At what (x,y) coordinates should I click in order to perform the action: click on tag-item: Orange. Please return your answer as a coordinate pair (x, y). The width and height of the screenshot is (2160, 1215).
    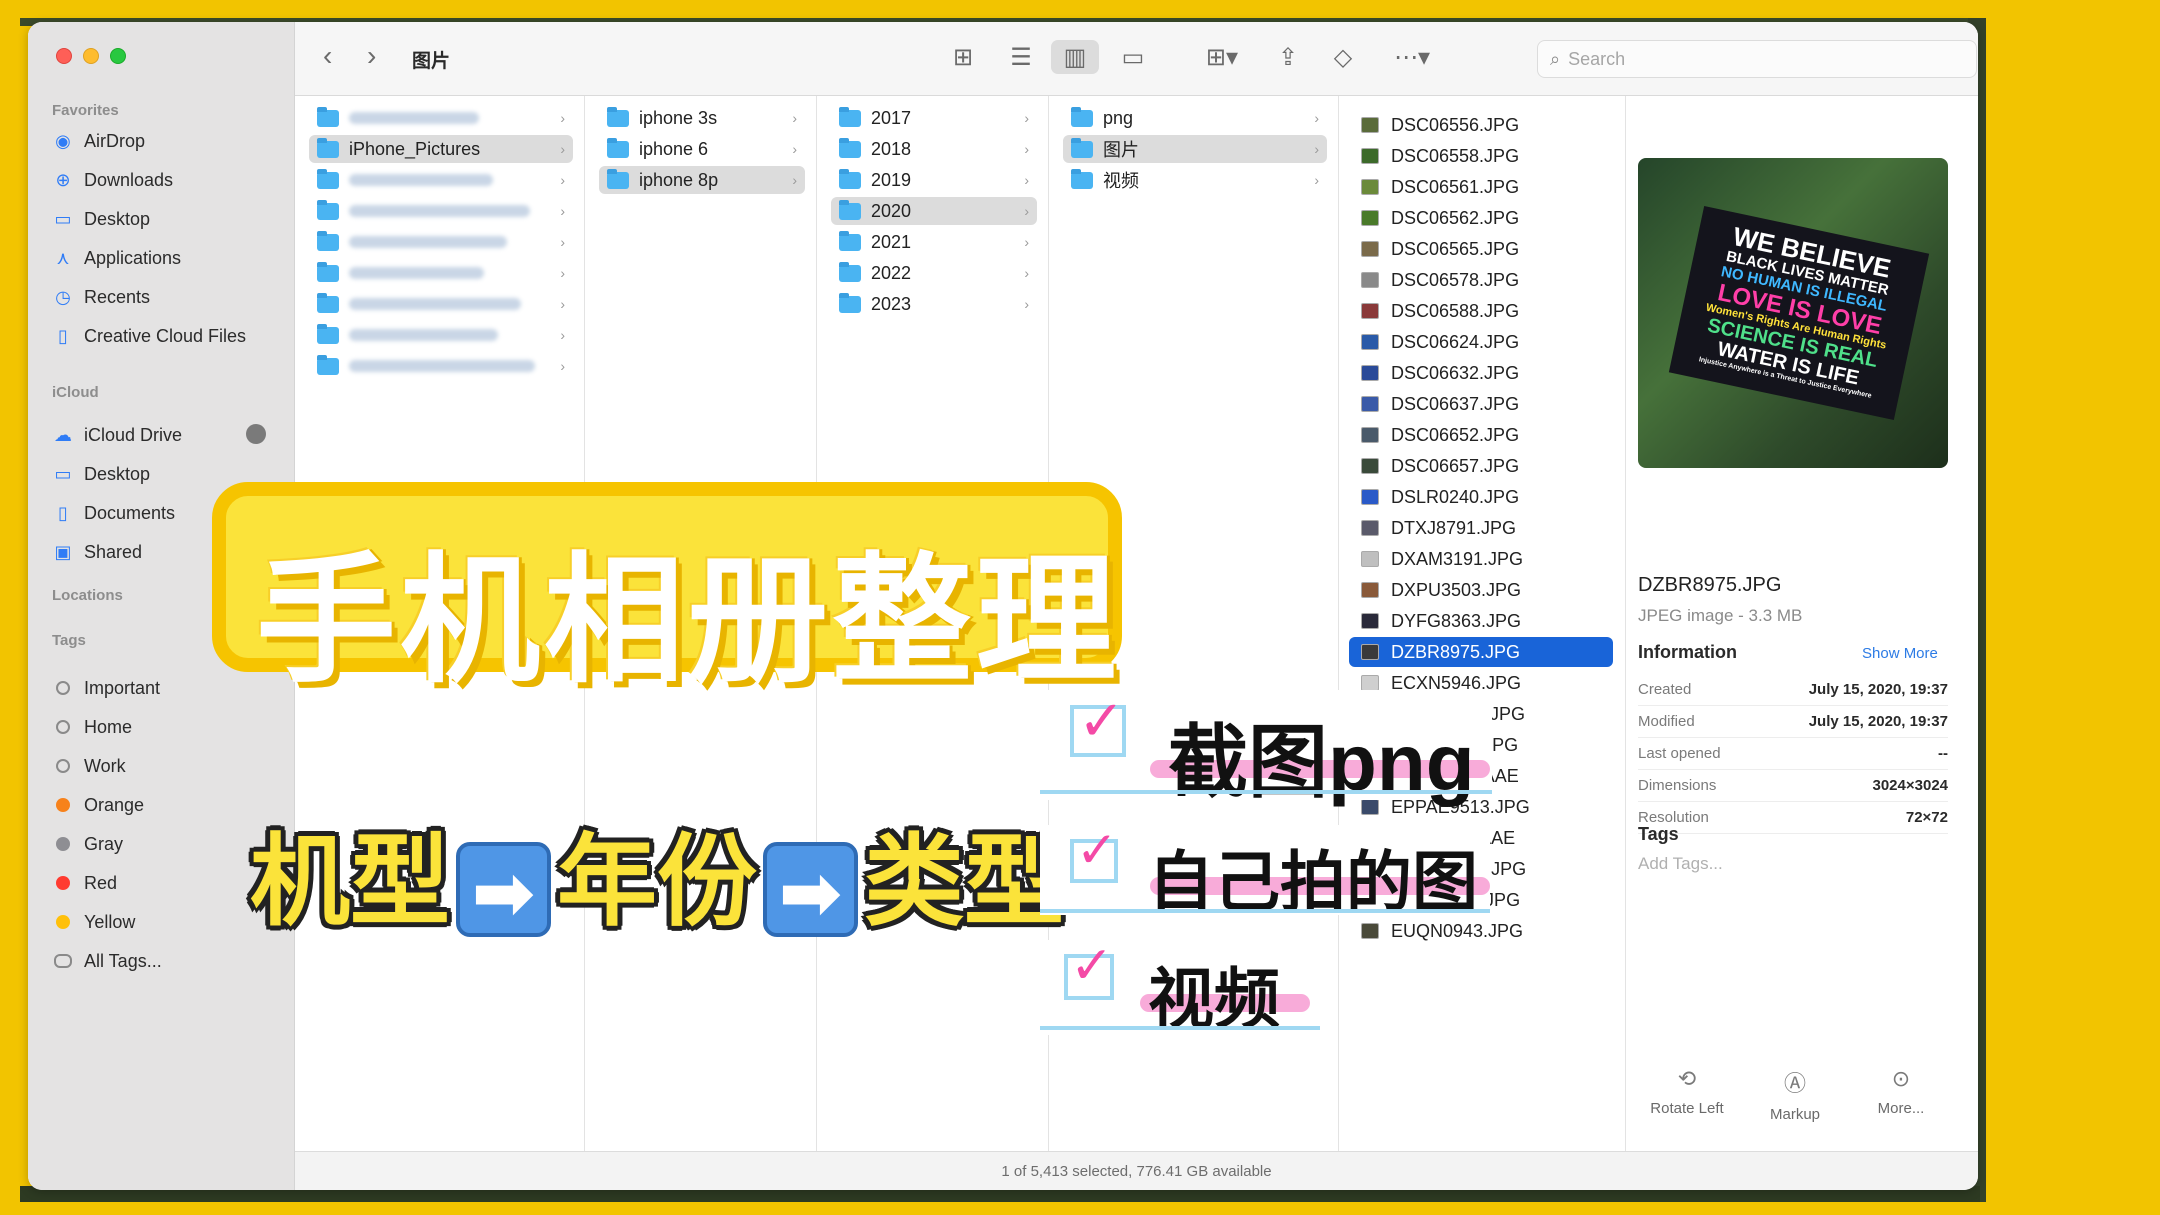
    Looking at the image, I should click on (98, 805).